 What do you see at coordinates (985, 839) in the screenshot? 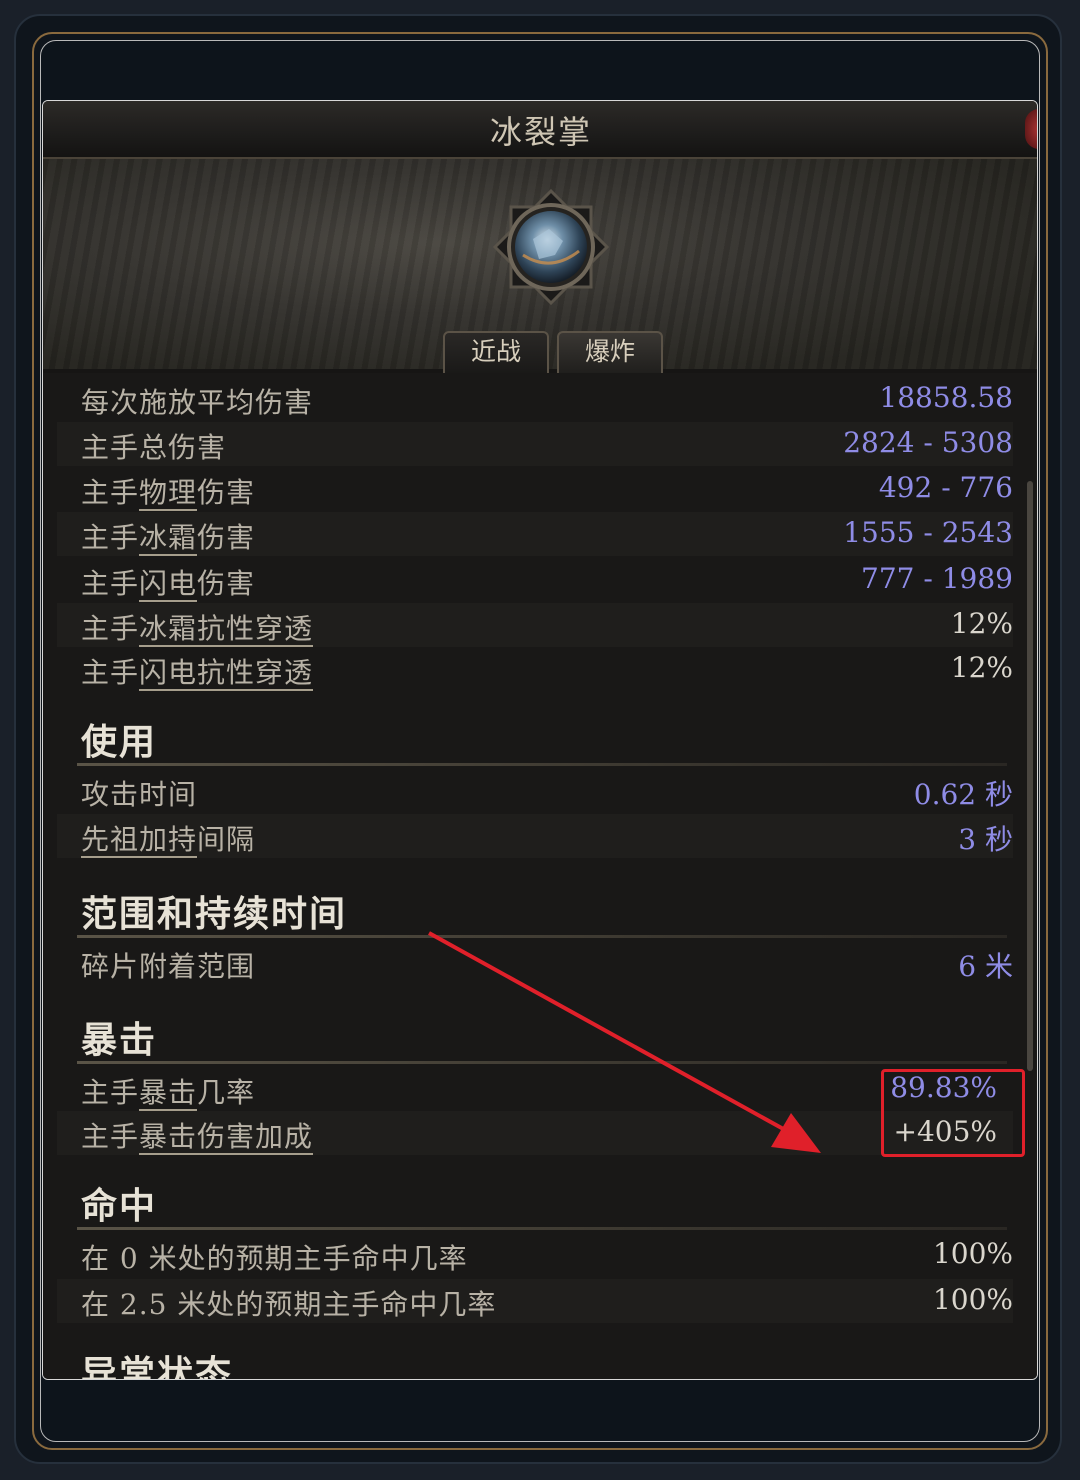
I see `stat-value: 3 秒` at bounding box center [985, 839].